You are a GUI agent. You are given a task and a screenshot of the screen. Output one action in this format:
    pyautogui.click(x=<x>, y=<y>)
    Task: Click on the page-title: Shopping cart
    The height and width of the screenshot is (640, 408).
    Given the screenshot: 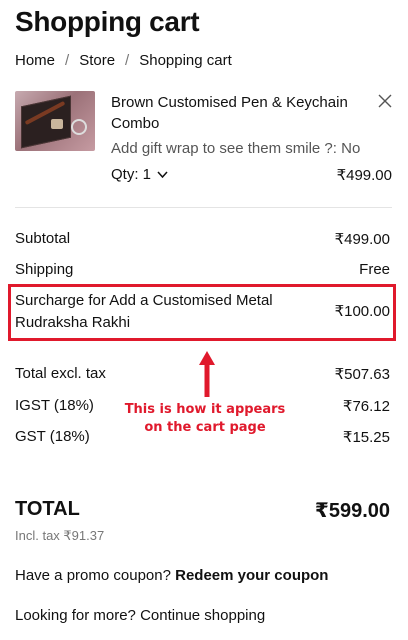 What is the action you would take?
    pyautogui.click(x=107, y=21)
    